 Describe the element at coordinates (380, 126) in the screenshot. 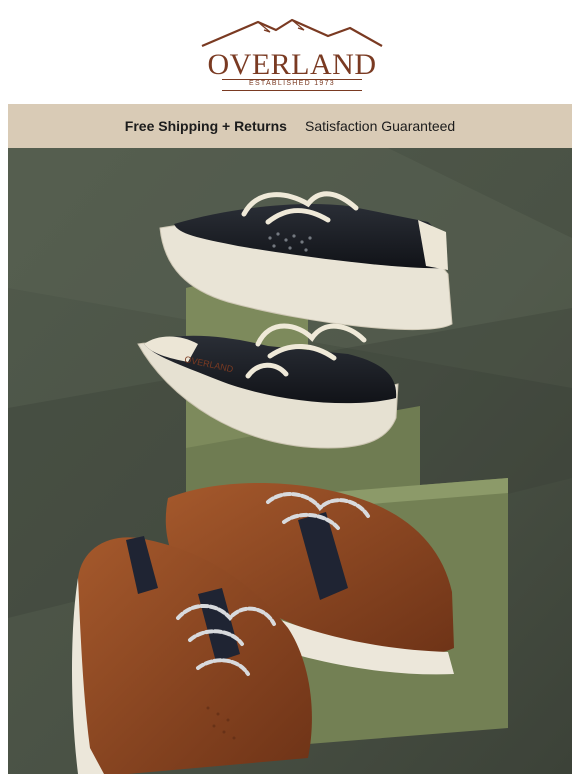

I see `satisfaction-text: Satisfaction Guaranteed` at that location.